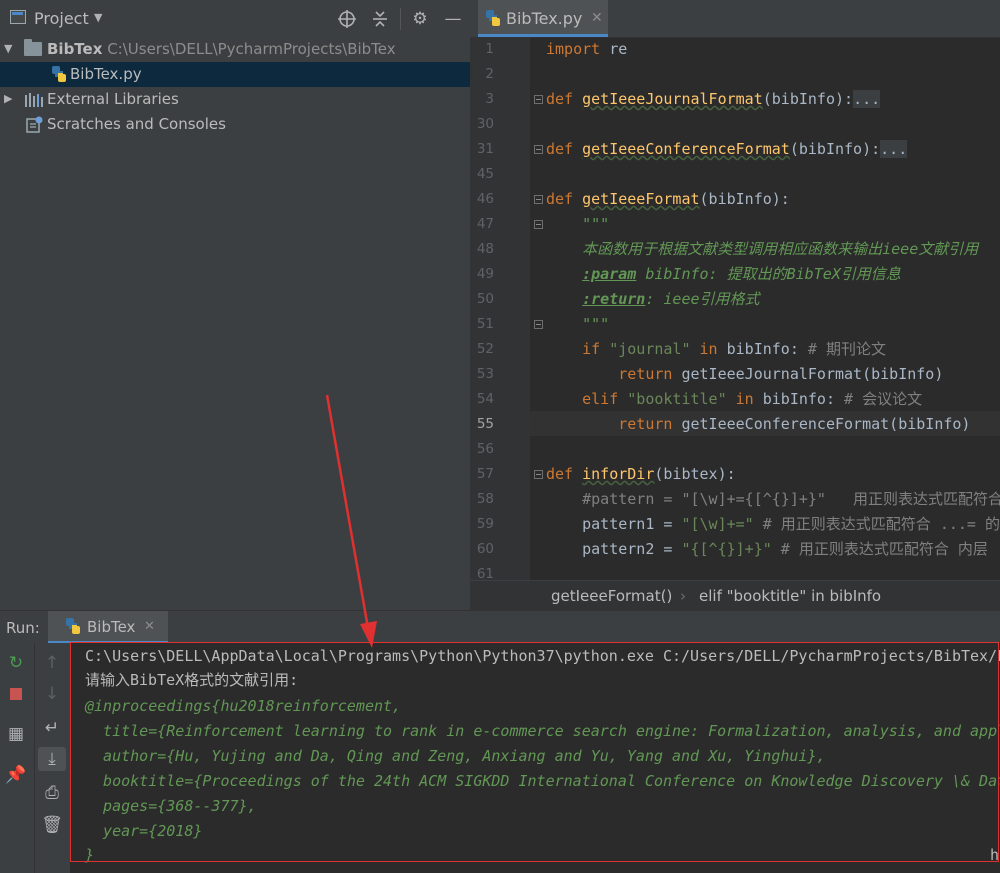  Describe the element at coordinates (489, 99) in the screenshot. I see `line-number: 3` at that location.